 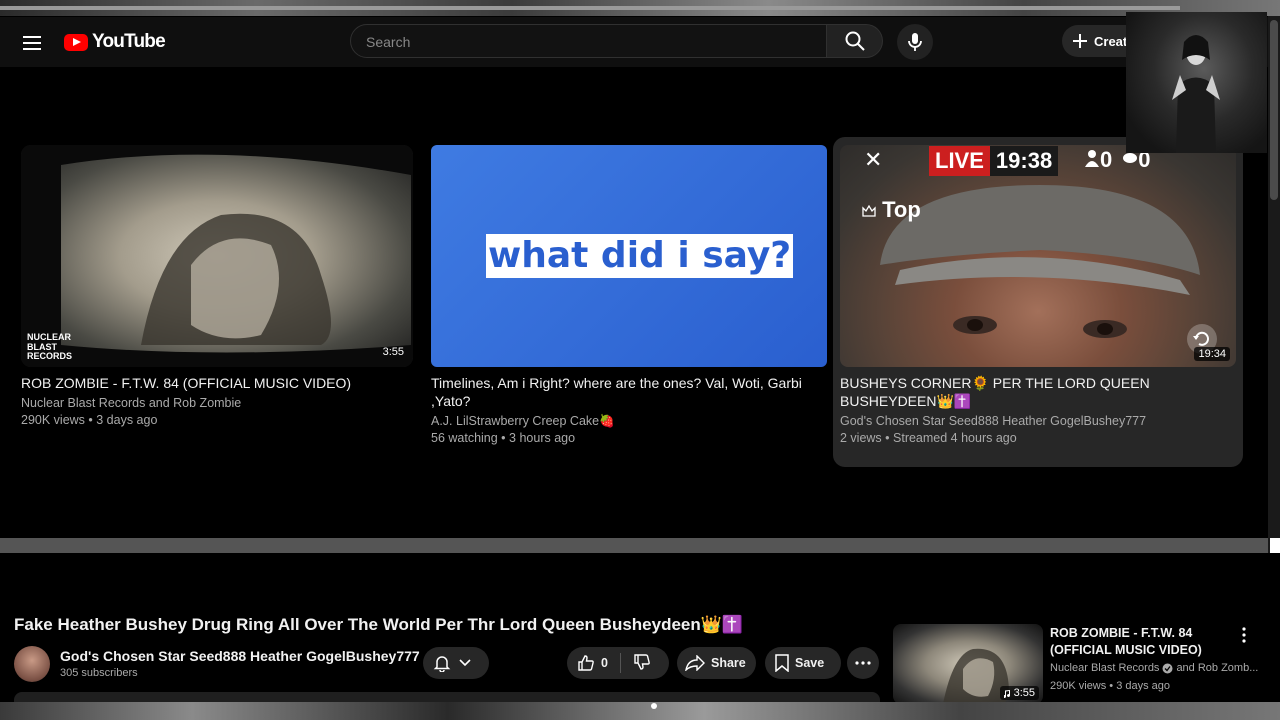 I want to click on chevron-down-icon, so click(x=465, y=663).